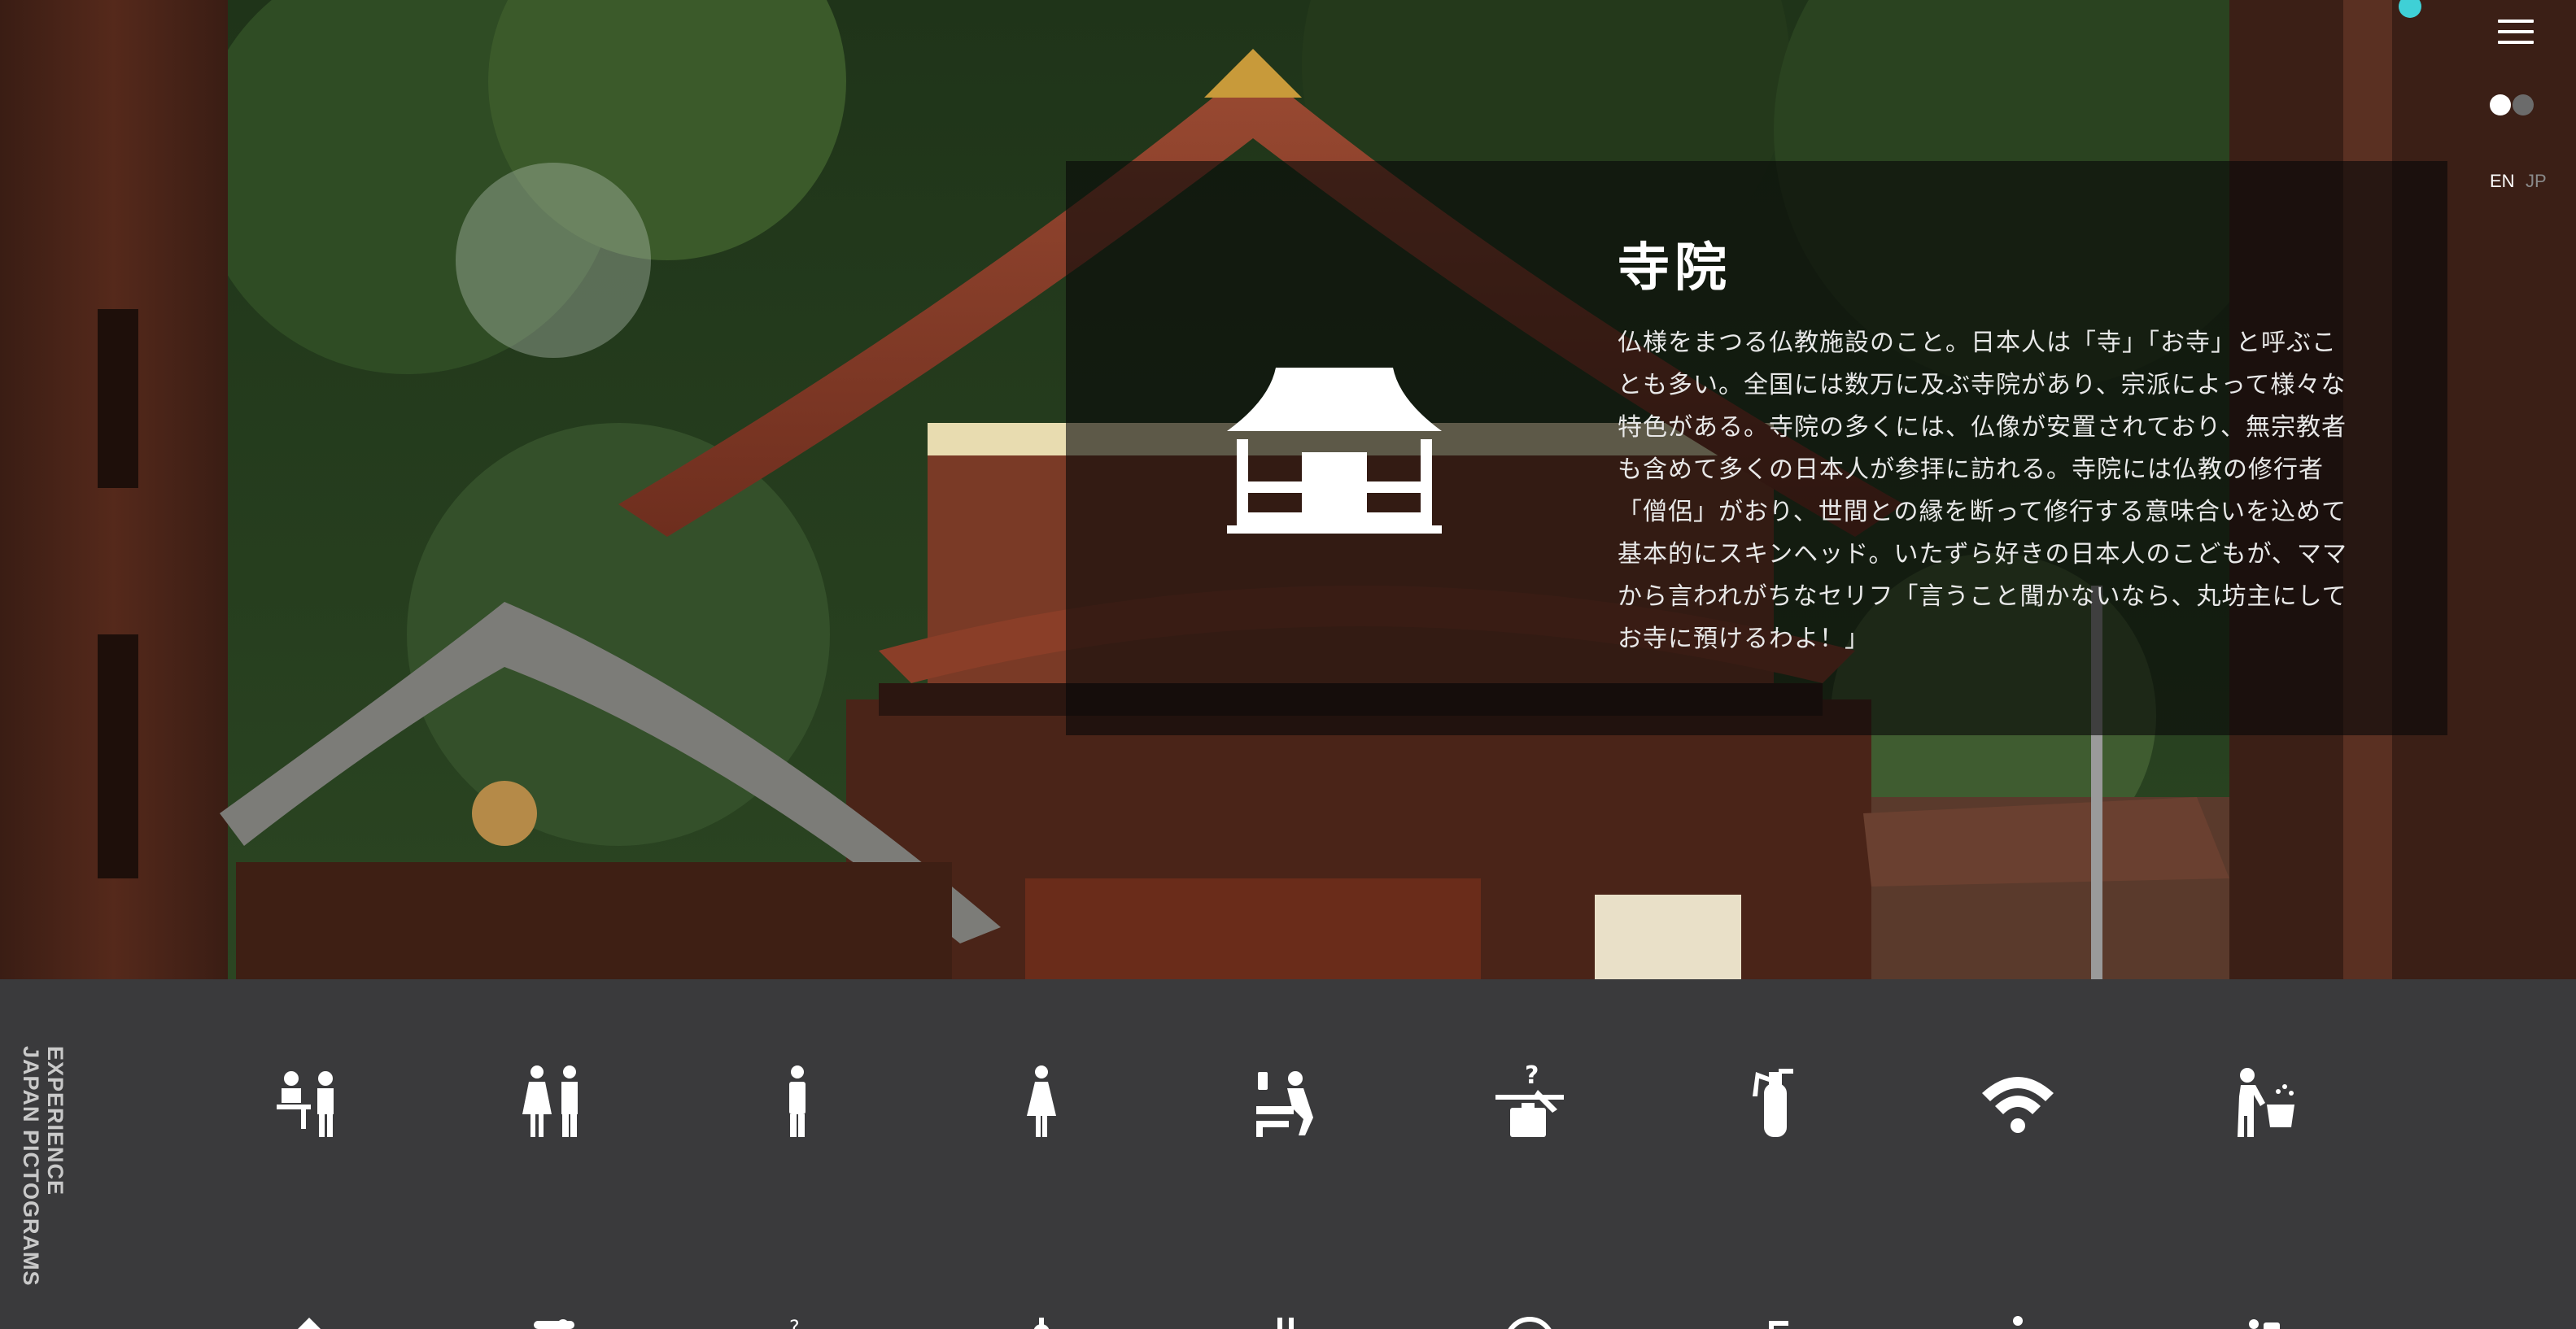  I want to click on pictogram-row2-3: ?, so click(797, 1319).